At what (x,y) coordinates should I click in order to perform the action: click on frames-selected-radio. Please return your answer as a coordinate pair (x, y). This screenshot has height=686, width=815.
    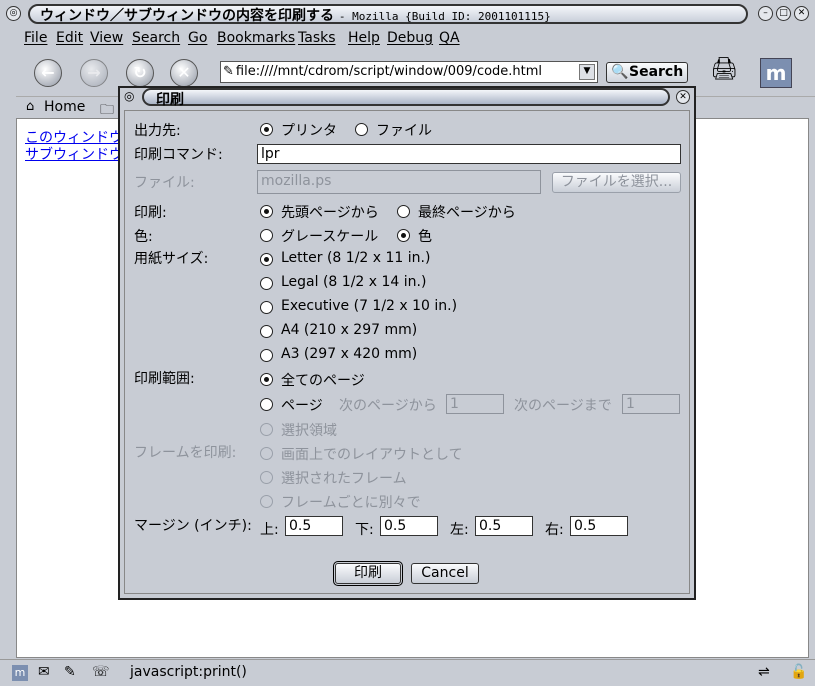
    Looking at the image, I should click on (266, 477).